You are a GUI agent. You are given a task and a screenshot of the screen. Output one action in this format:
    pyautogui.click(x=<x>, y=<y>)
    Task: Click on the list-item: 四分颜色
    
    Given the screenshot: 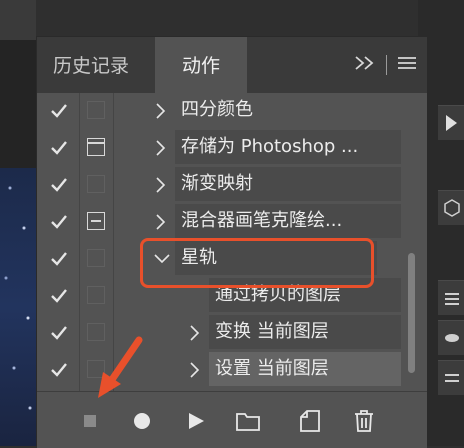 What is the action you would take?
    pyautogui.click(x=220, y=111)
    